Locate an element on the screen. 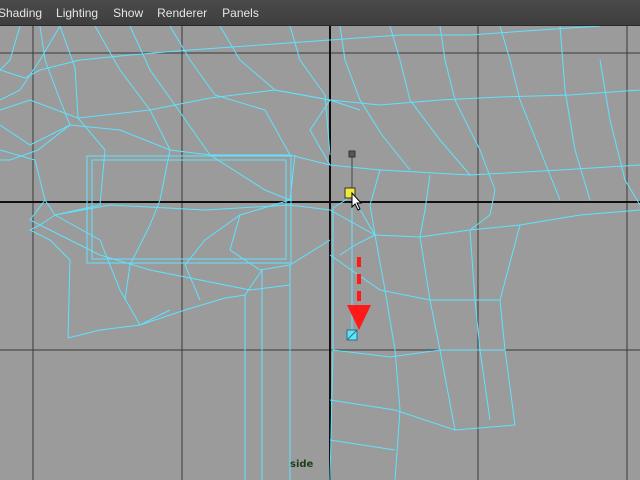 The width and height of the screenshot is (640, 480). menu-shading: Shading is located at coordinates (28, 13).